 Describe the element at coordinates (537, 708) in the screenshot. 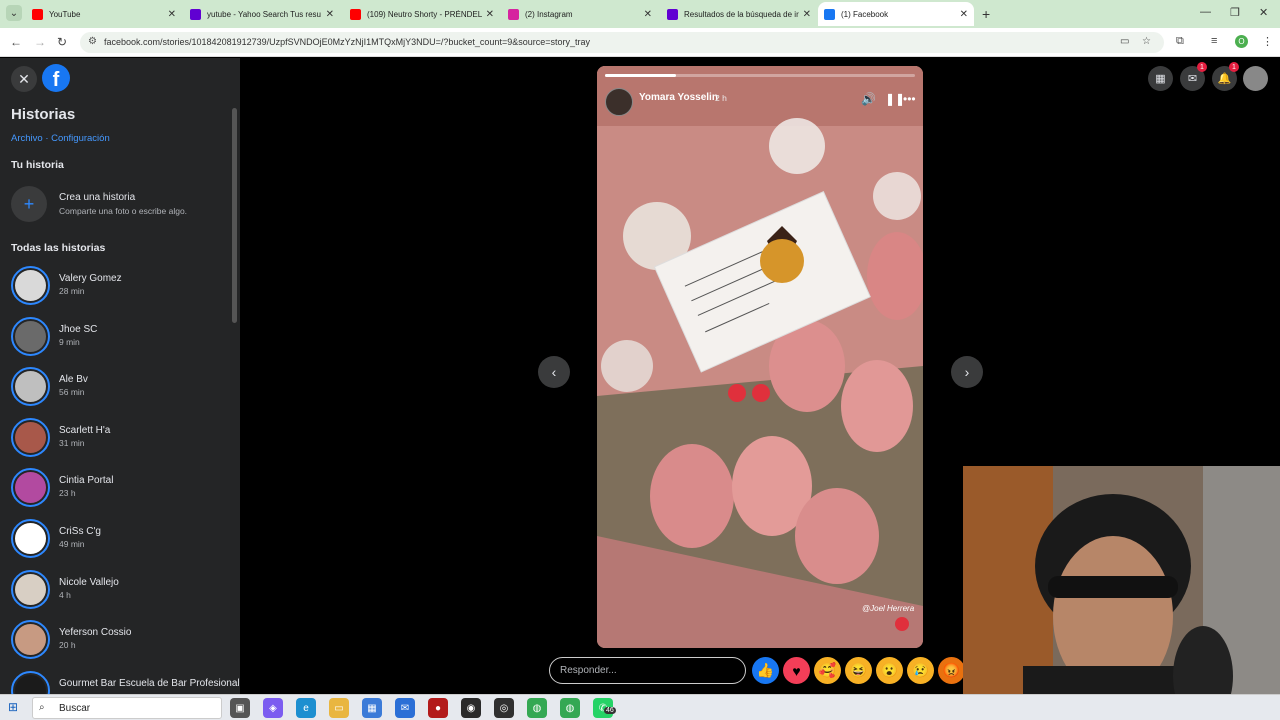

I see `chrome-icon: ◍` at that location.